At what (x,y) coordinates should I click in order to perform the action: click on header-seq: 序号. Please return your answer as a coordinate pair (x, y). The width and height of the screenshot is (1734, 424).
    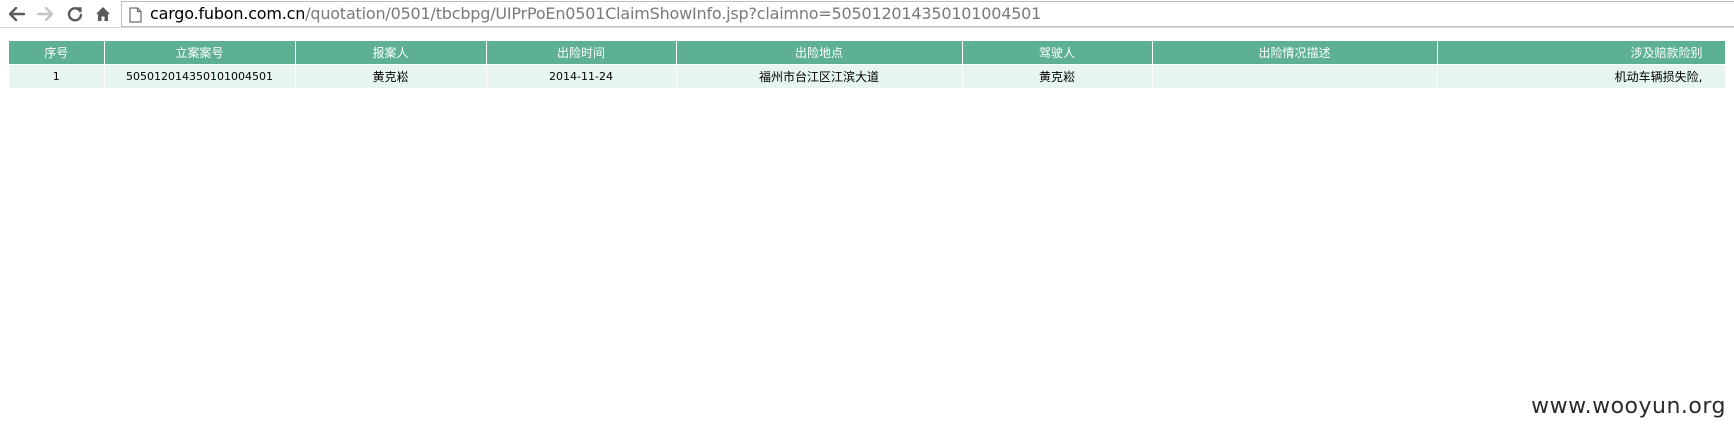
    Looking at the image, I should click on (57, 53).